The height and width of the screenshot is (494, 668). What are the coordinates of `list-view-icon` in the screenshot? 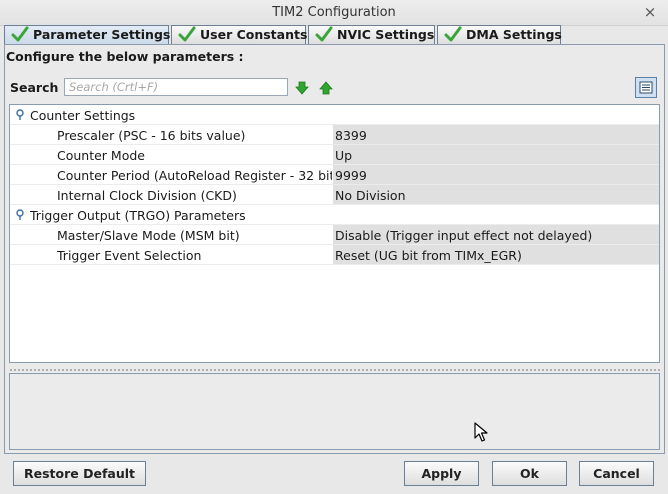 It's located at (646, 87).